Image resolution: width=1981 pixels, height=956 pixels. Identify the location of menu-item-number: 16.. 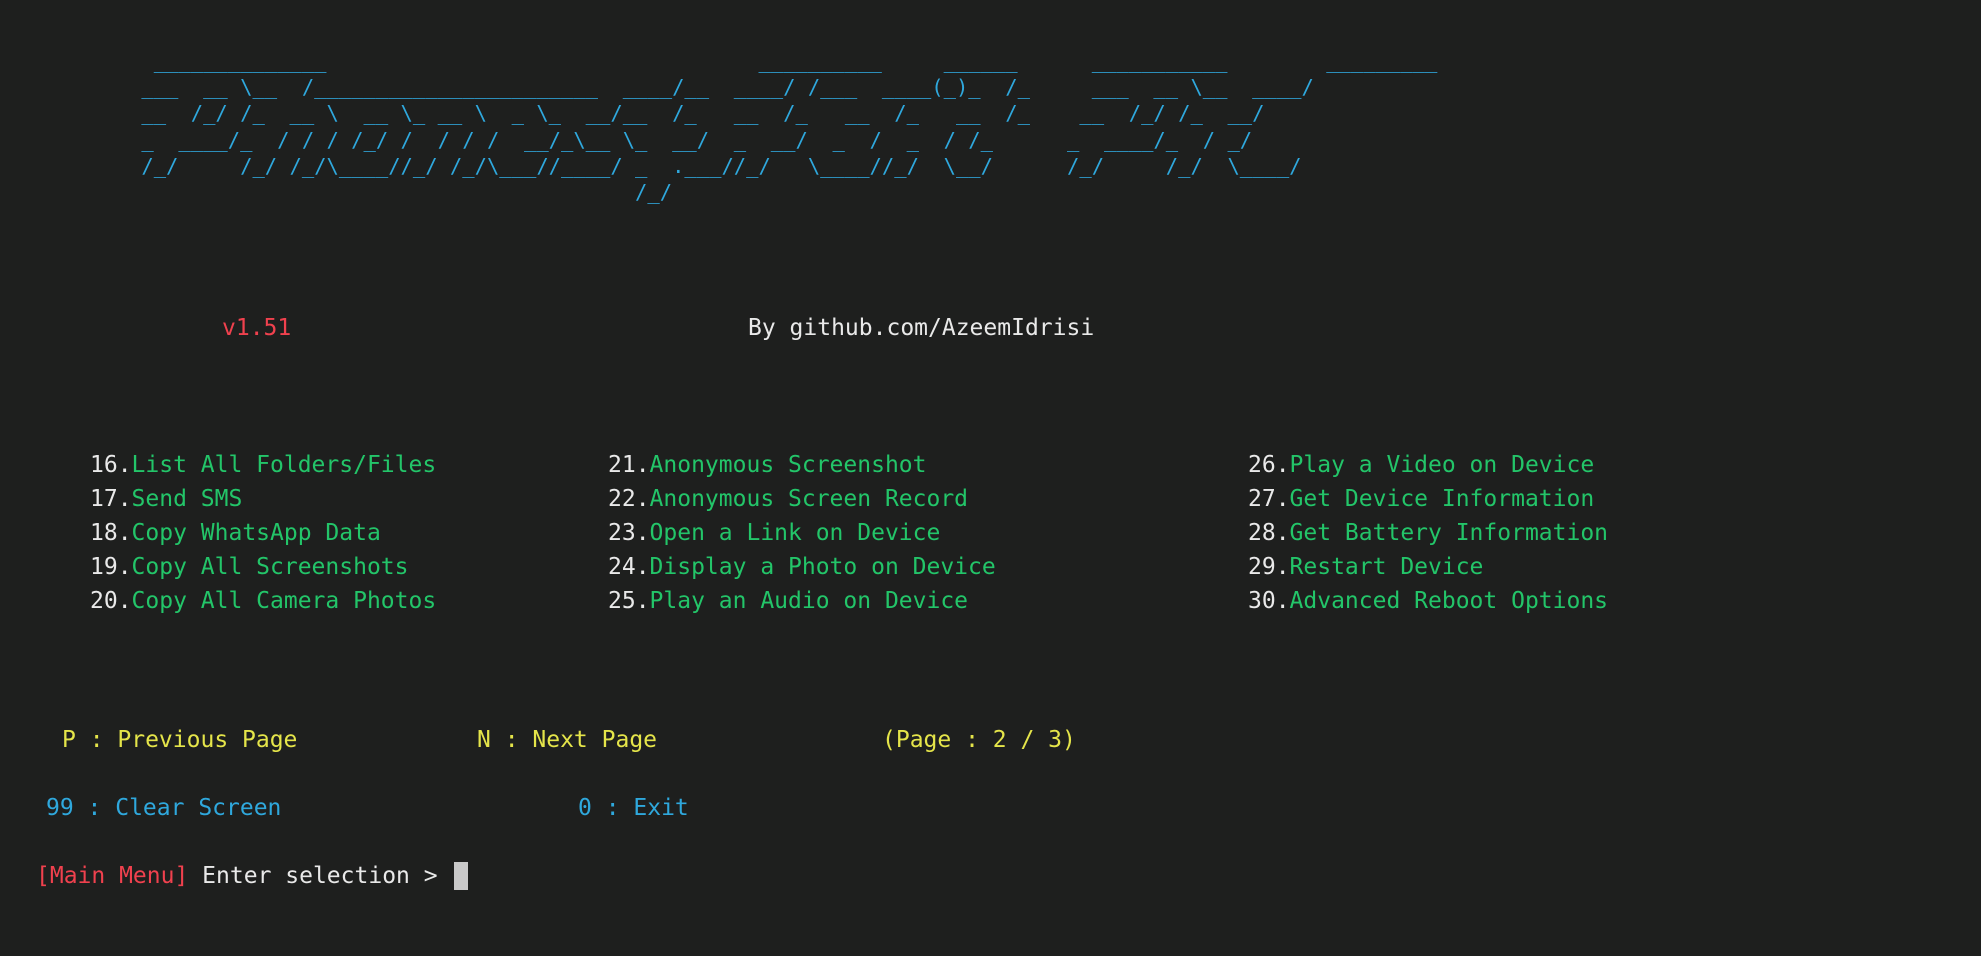
(111, 465).